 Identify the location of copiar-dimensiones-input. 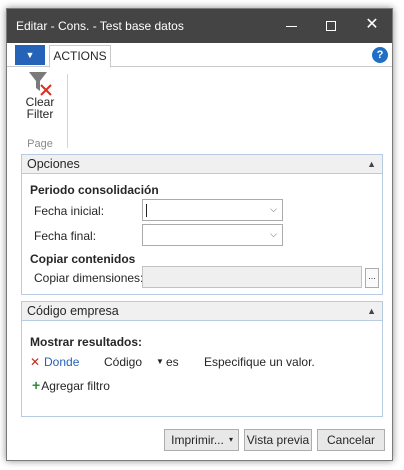
(252, 277).